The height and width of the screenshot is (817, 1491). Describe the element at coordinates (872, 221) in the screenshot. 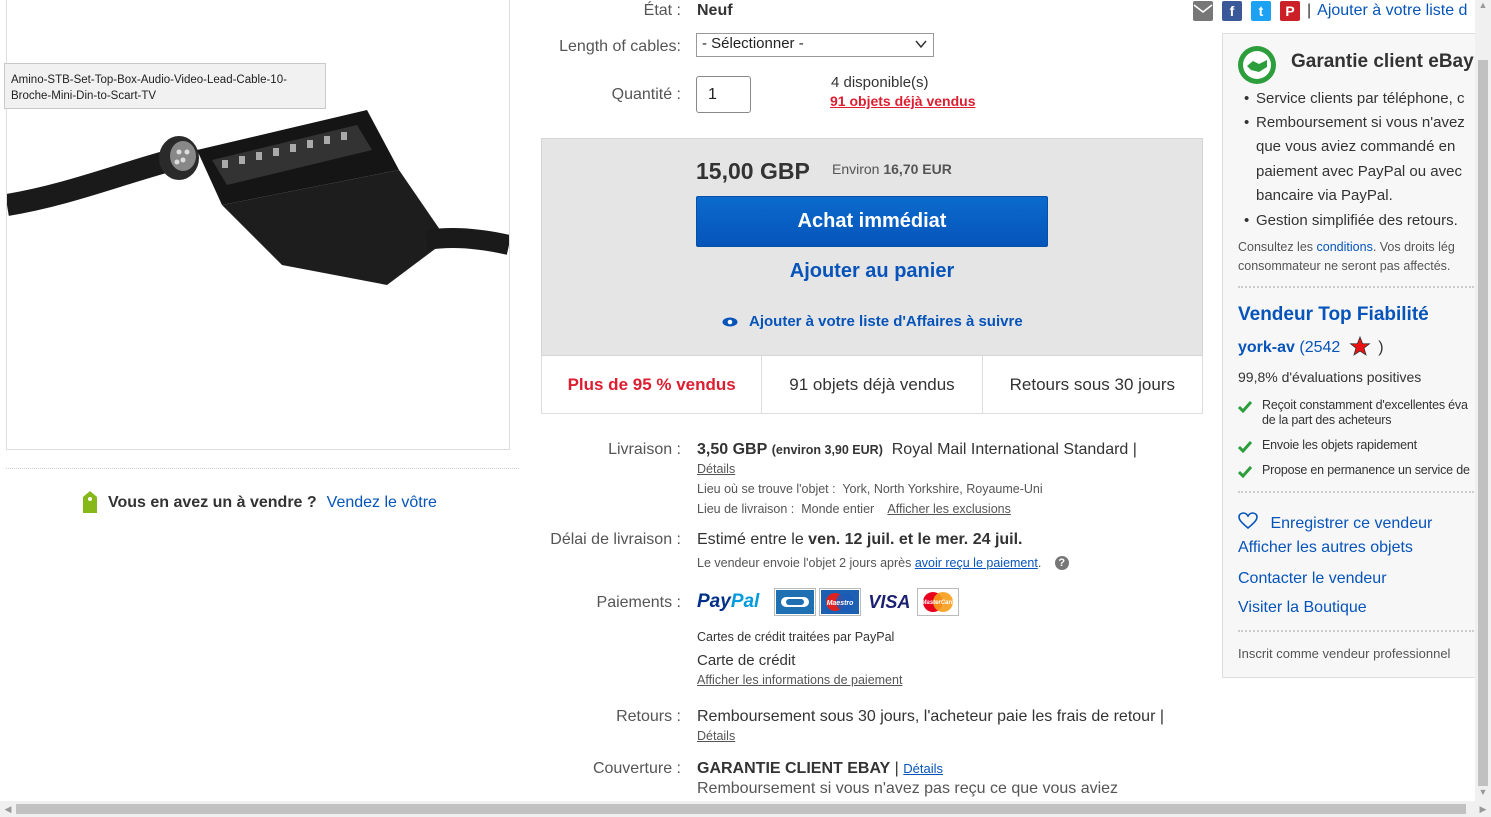

I see `buy-now-button: Achat immédiat` at that location.